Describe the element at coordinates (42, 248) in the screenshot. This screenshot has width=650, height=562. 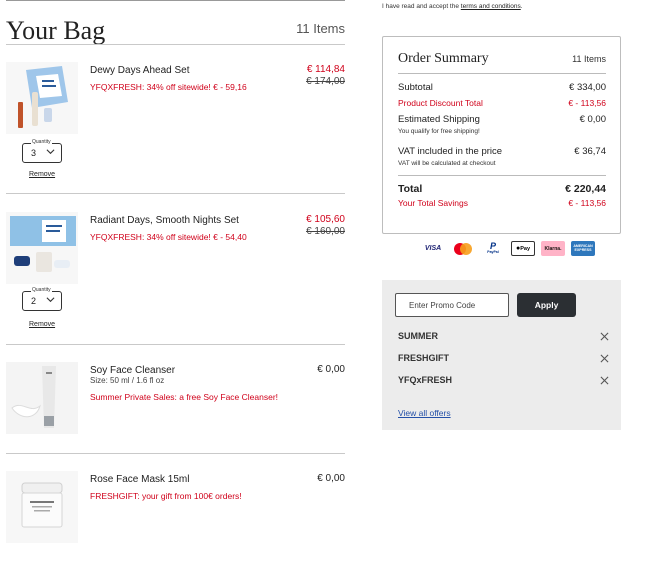
I see `product-image-radiant-days` at that location.